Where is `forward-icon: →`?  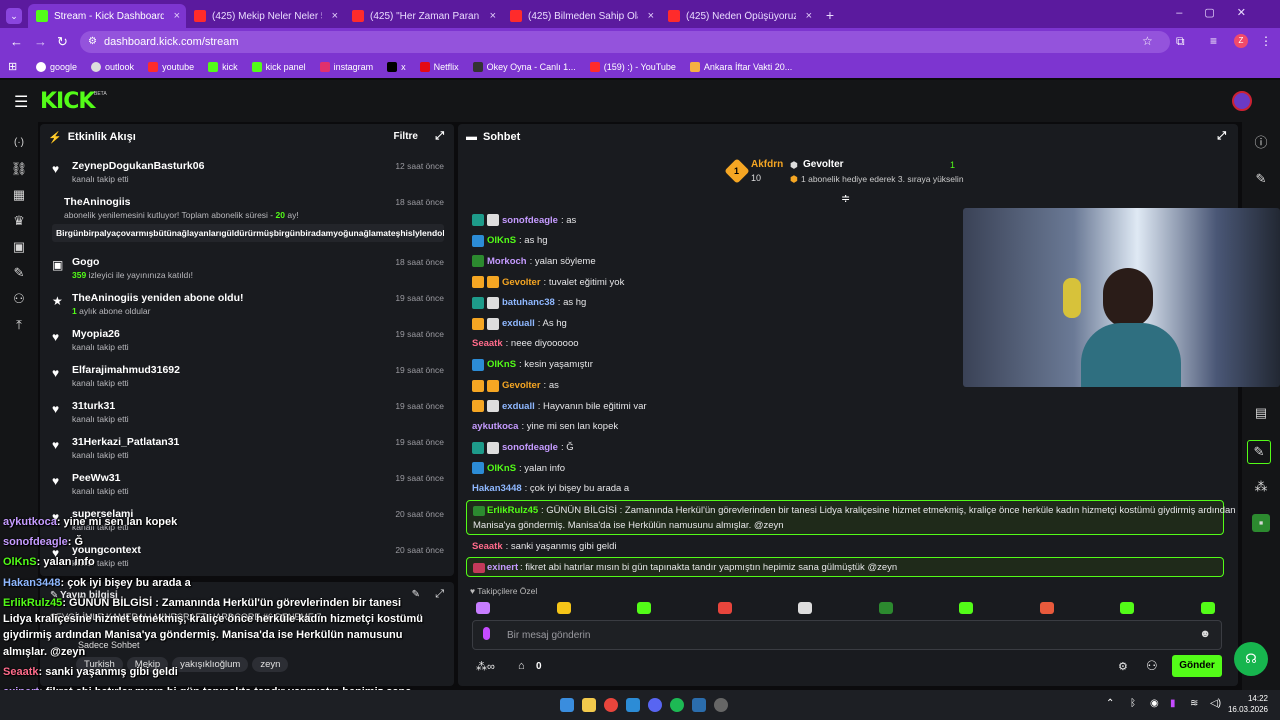 forward-icon: → is located at coordinates (40, 41).